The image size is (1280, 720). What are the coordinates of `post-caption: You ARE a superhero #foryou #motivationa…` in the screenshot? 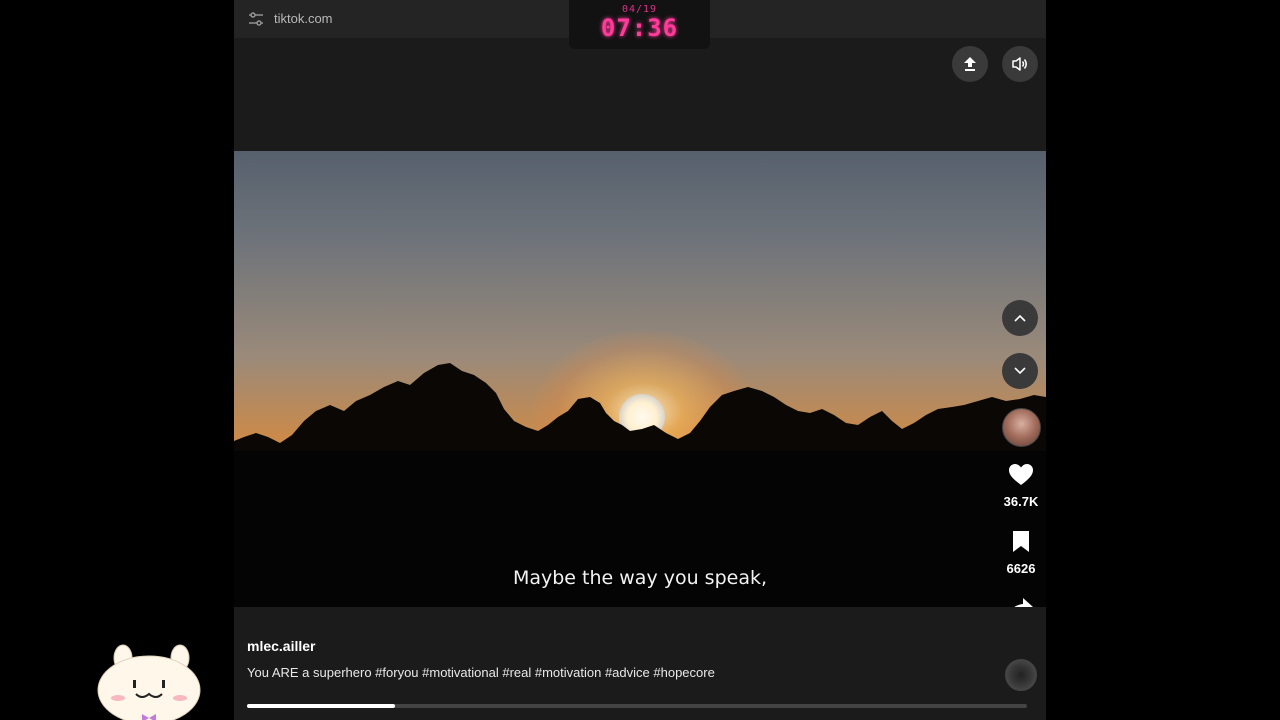 It's located at (481, 672).